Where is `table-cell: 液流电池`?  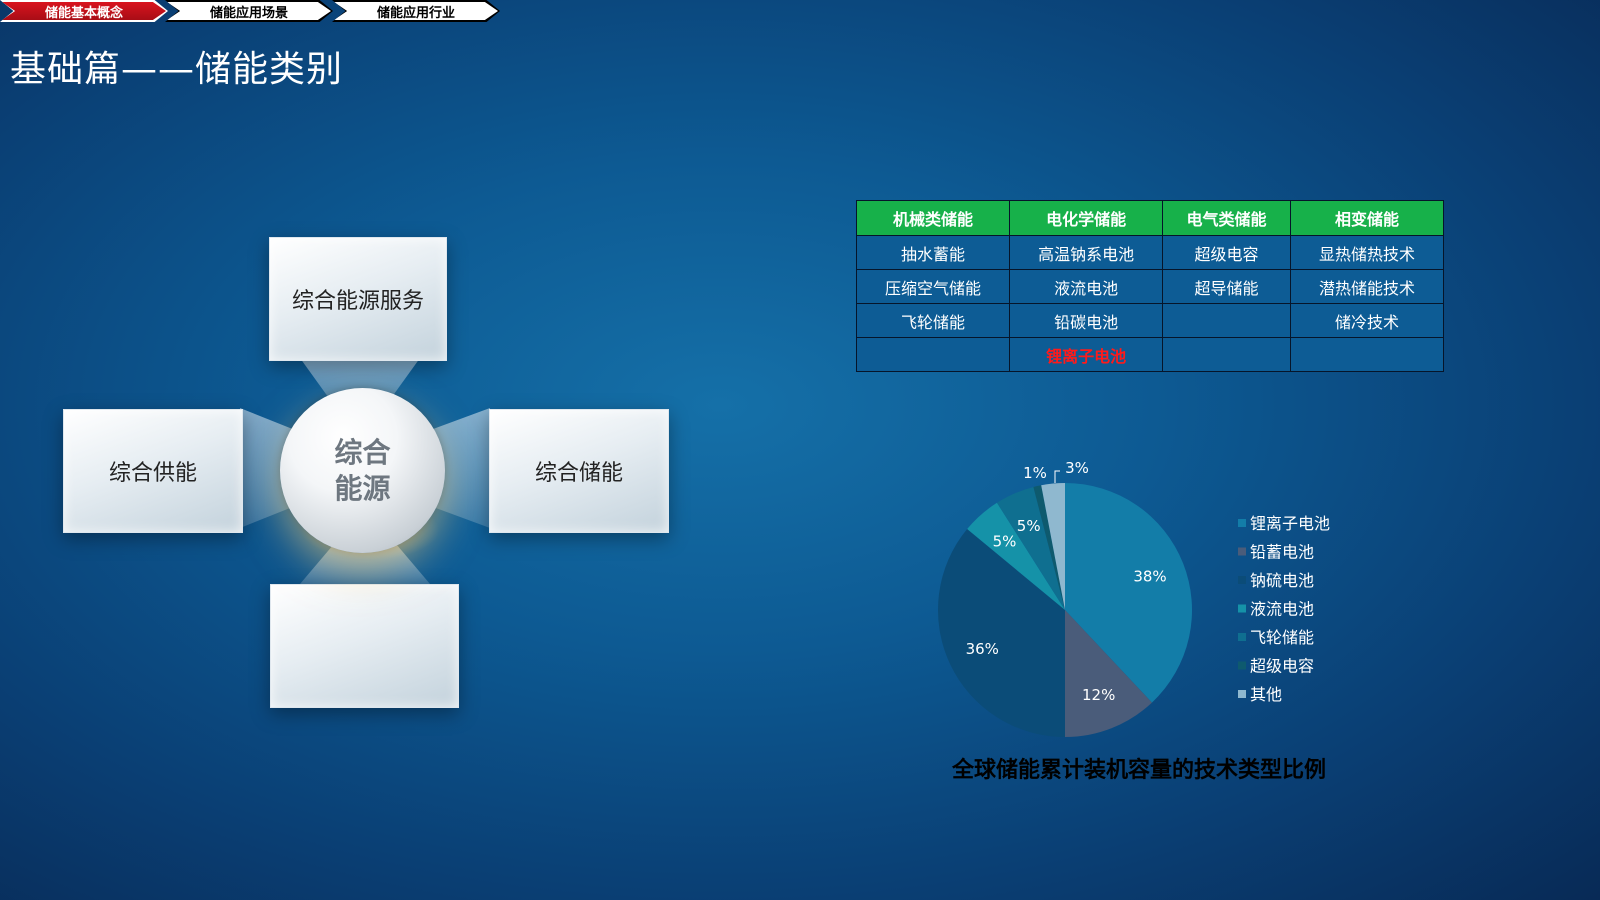 table-cell: 液流电池 is located at coordinates (1086, 286).